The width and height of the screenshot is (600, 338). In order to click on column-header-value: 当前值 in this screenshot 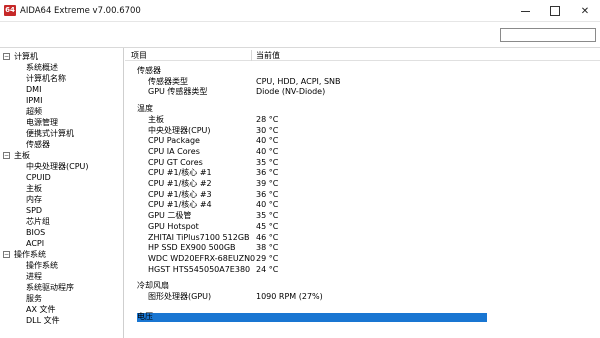, I will do `click(268, 55)`.